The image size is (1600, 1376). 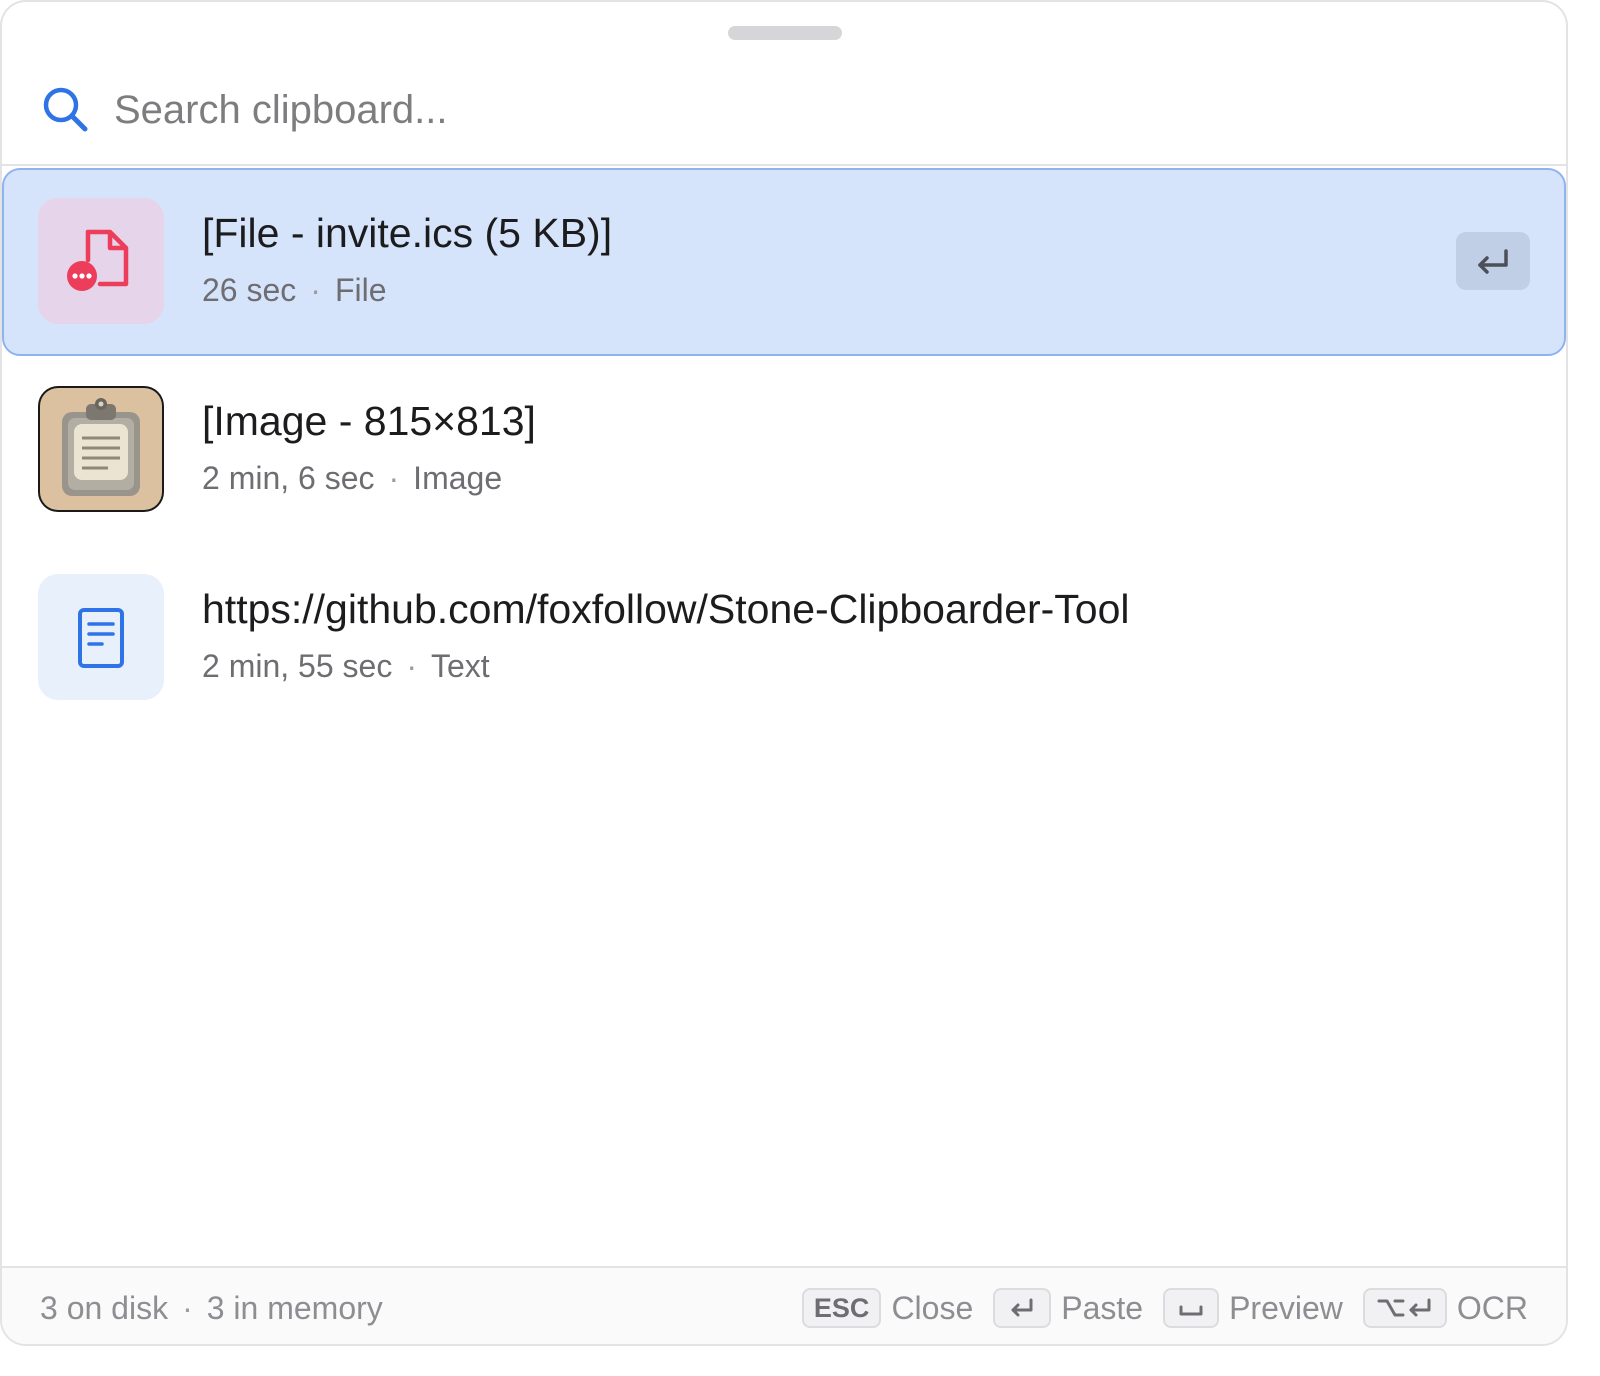 I want to click on storage-stats: 3 on disk · 3 in memory, so click(x=211, y=1308).